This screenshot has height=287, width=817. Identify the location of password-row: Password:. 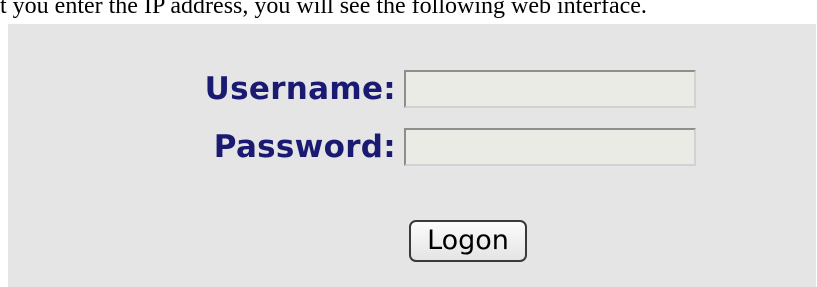
(352, 147).